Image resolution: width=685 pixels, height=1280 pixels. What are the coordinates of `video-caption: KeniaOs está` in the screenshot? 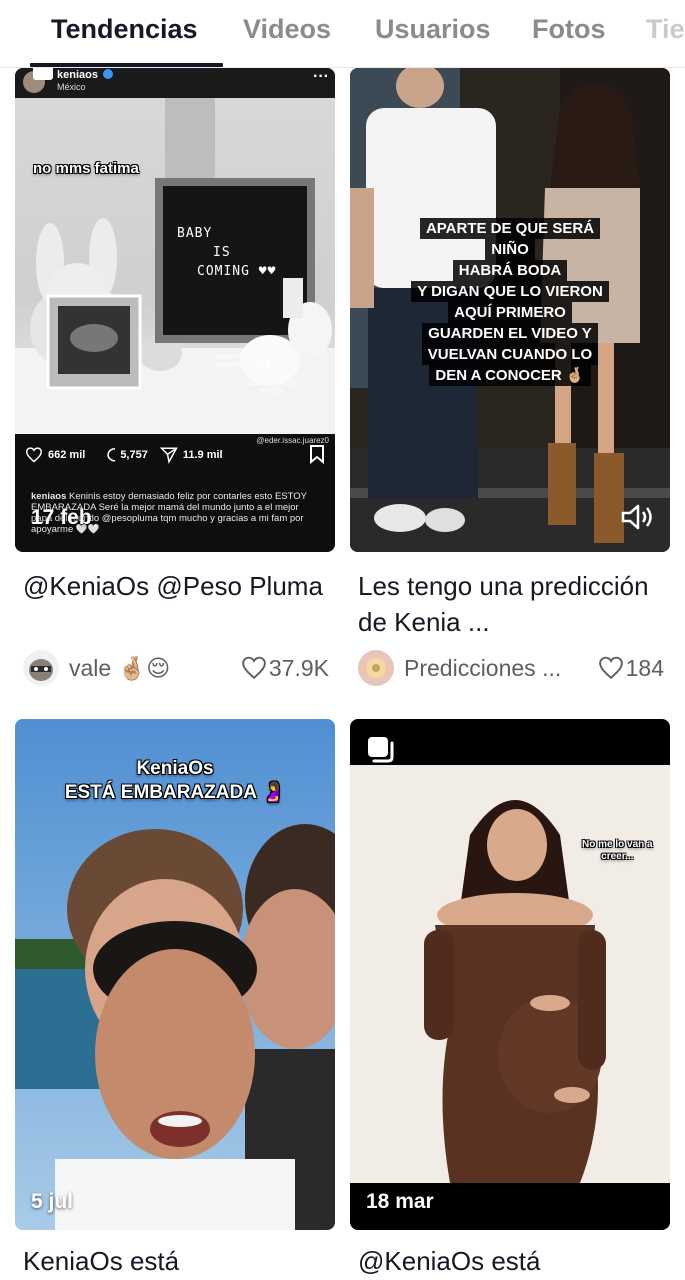 It's located at (177, 1261).